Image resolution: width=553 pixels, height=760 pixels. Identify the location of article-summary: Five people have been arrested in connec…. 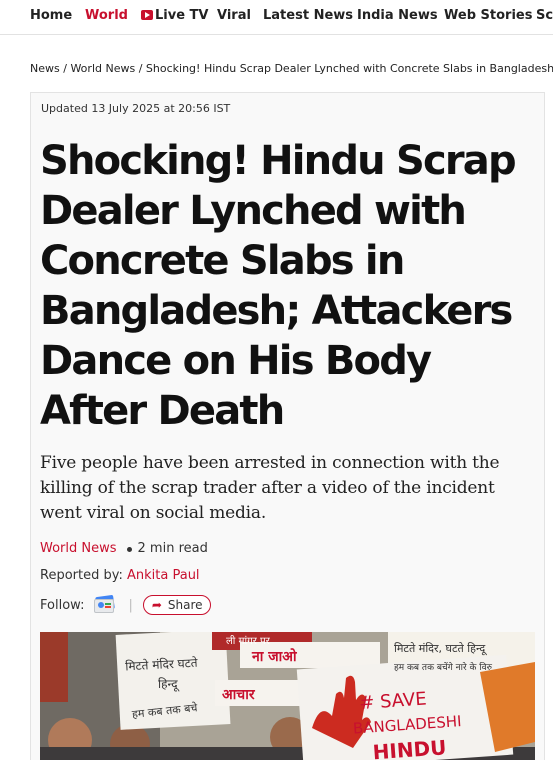
(270, 488).